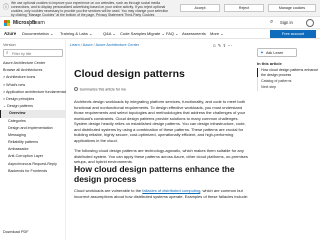 This screenshot has height=240, width=320. I want to click on info-icon: ⓘ, so click(6, 8).